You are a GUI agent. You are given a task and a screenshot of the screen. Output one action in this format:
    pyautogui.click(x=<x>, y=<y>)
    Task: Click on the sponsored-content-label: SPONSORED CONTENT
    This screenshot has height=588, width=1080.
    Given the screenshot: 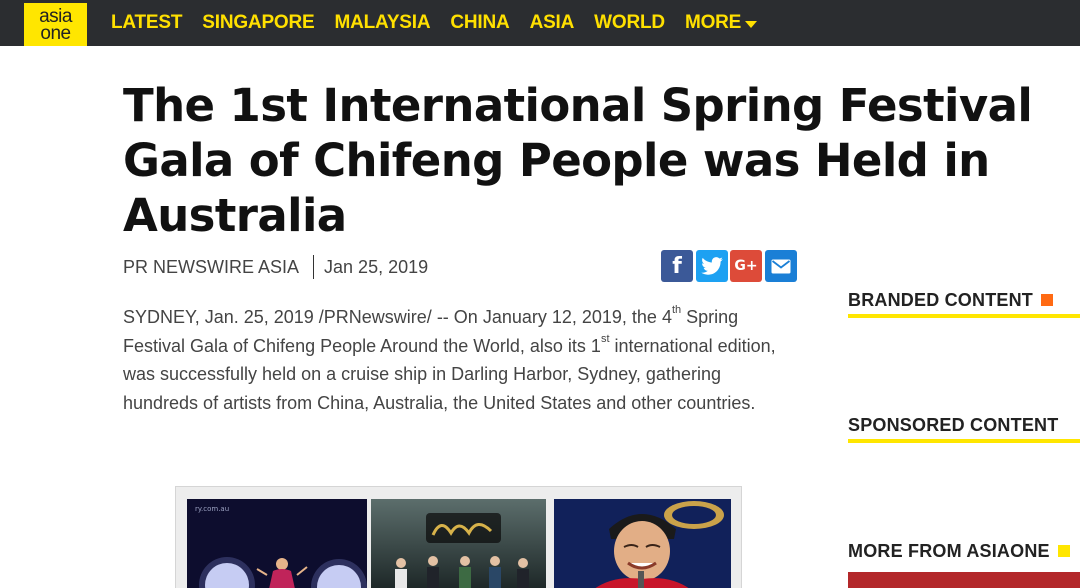 What is the action you would take?
    pyautogui.click(x=953, y=425)
    